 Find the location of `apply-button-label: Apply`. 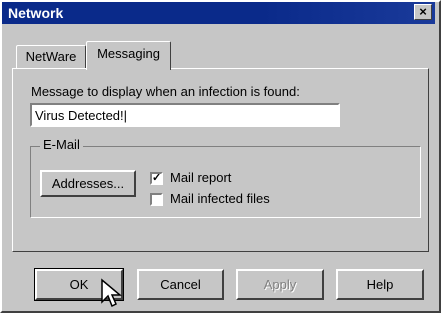

apply-button-label: Apply is located at coordinates (280, 284).